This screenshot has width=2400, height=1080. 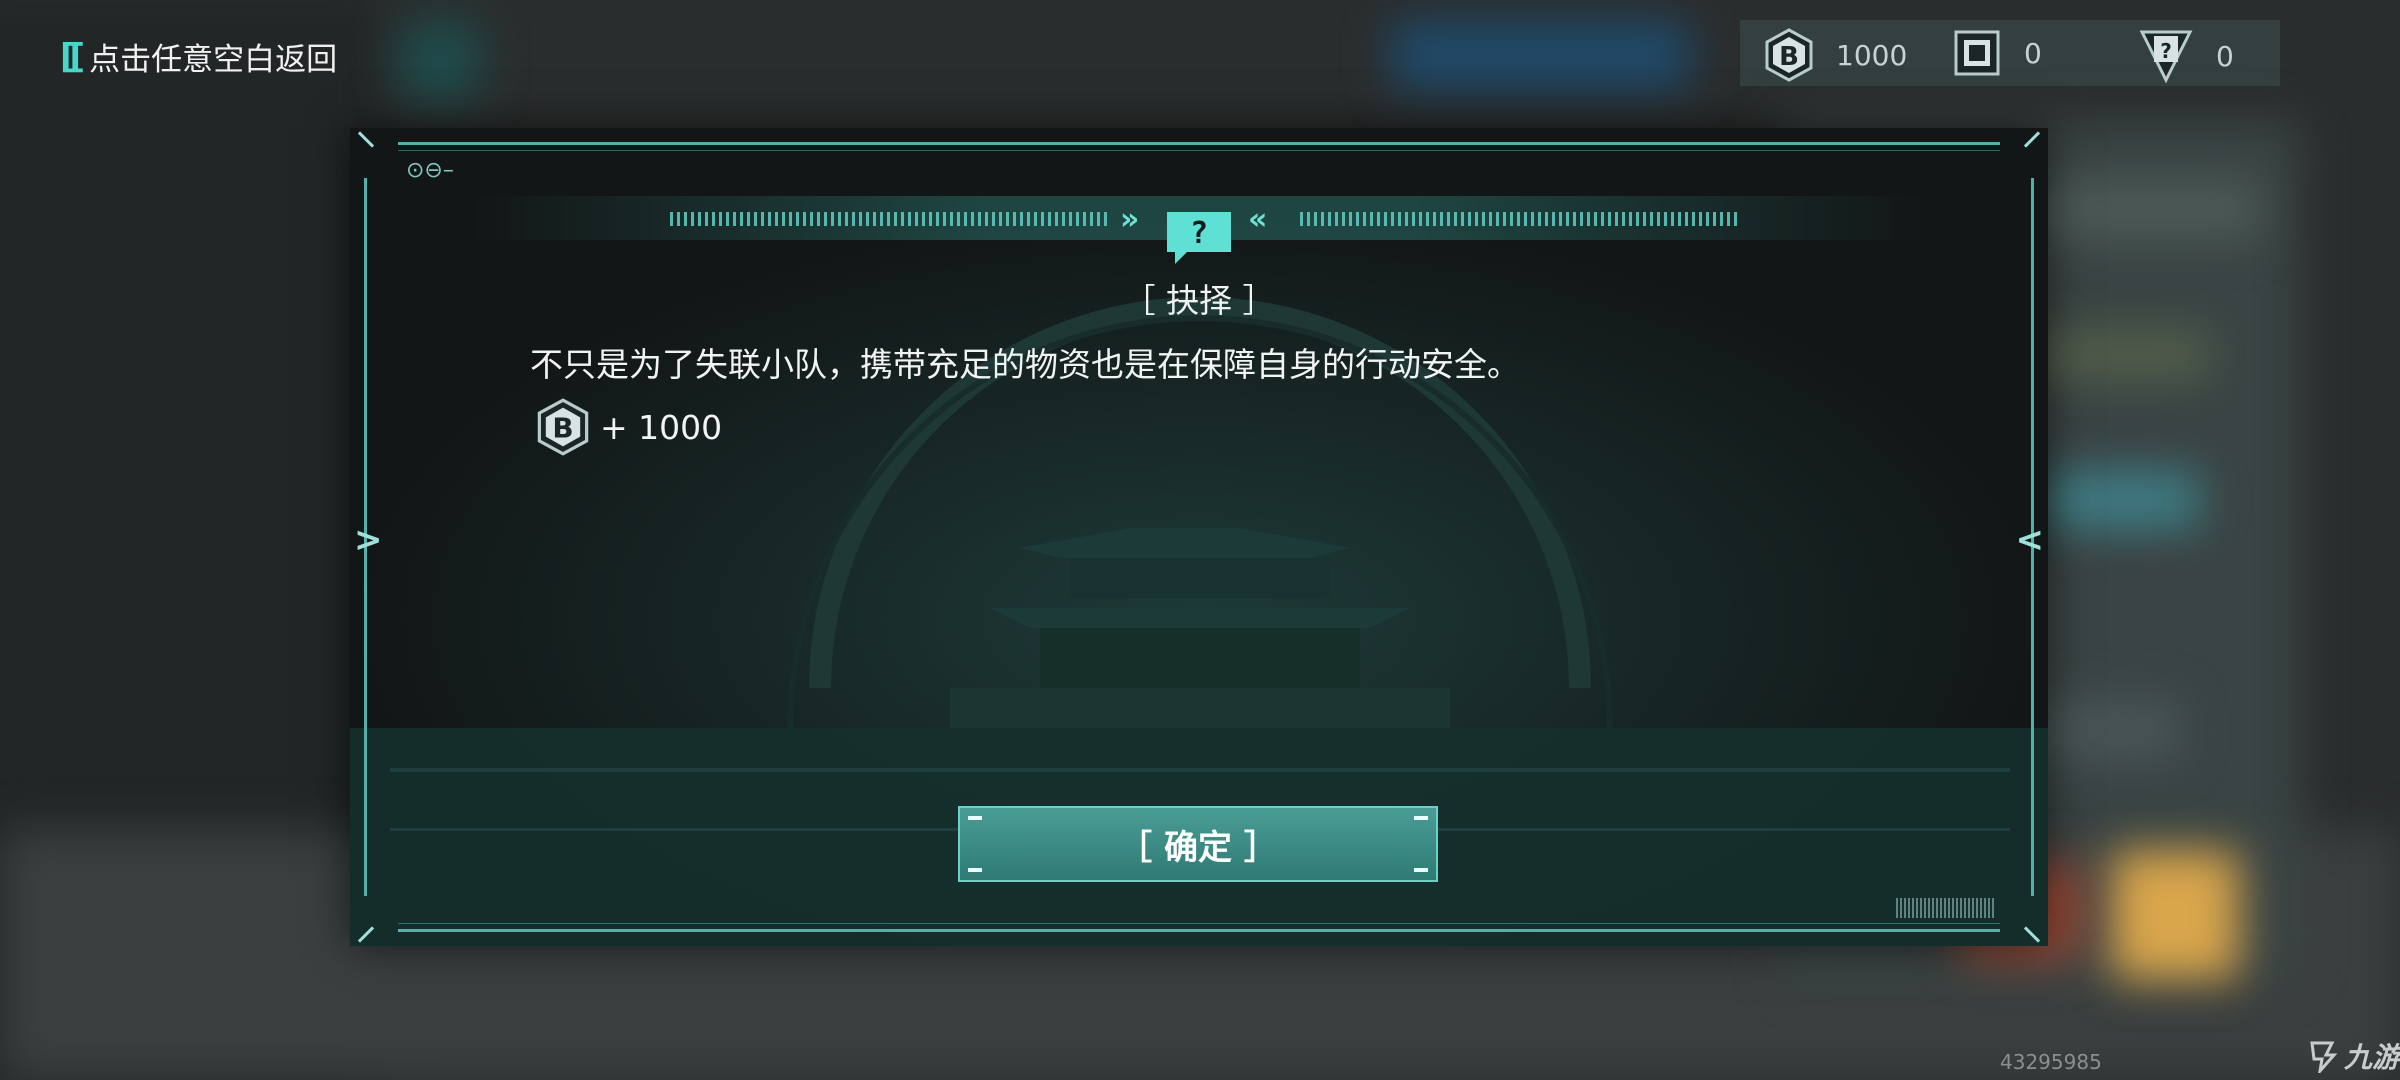 I want to click on currency-bits: B 1000, so click(x=1835, y=55).